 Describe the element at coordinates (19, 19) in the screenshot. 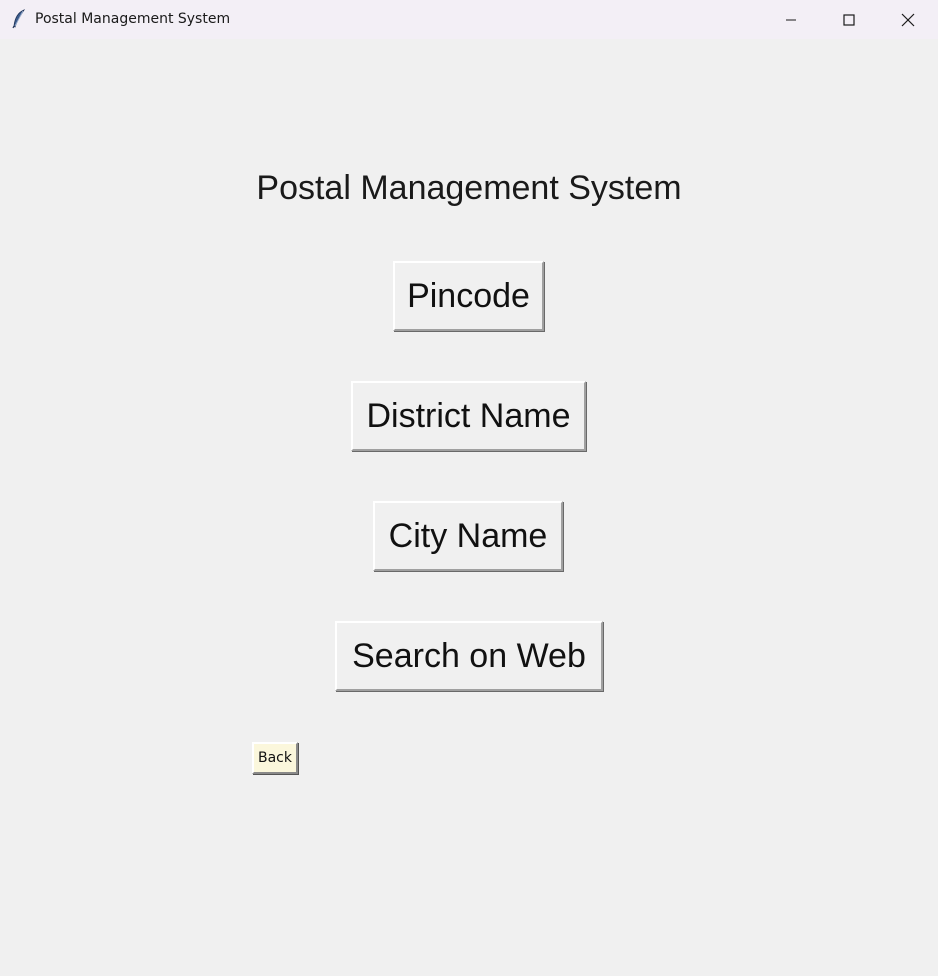

I see `feather-icon` at that location.